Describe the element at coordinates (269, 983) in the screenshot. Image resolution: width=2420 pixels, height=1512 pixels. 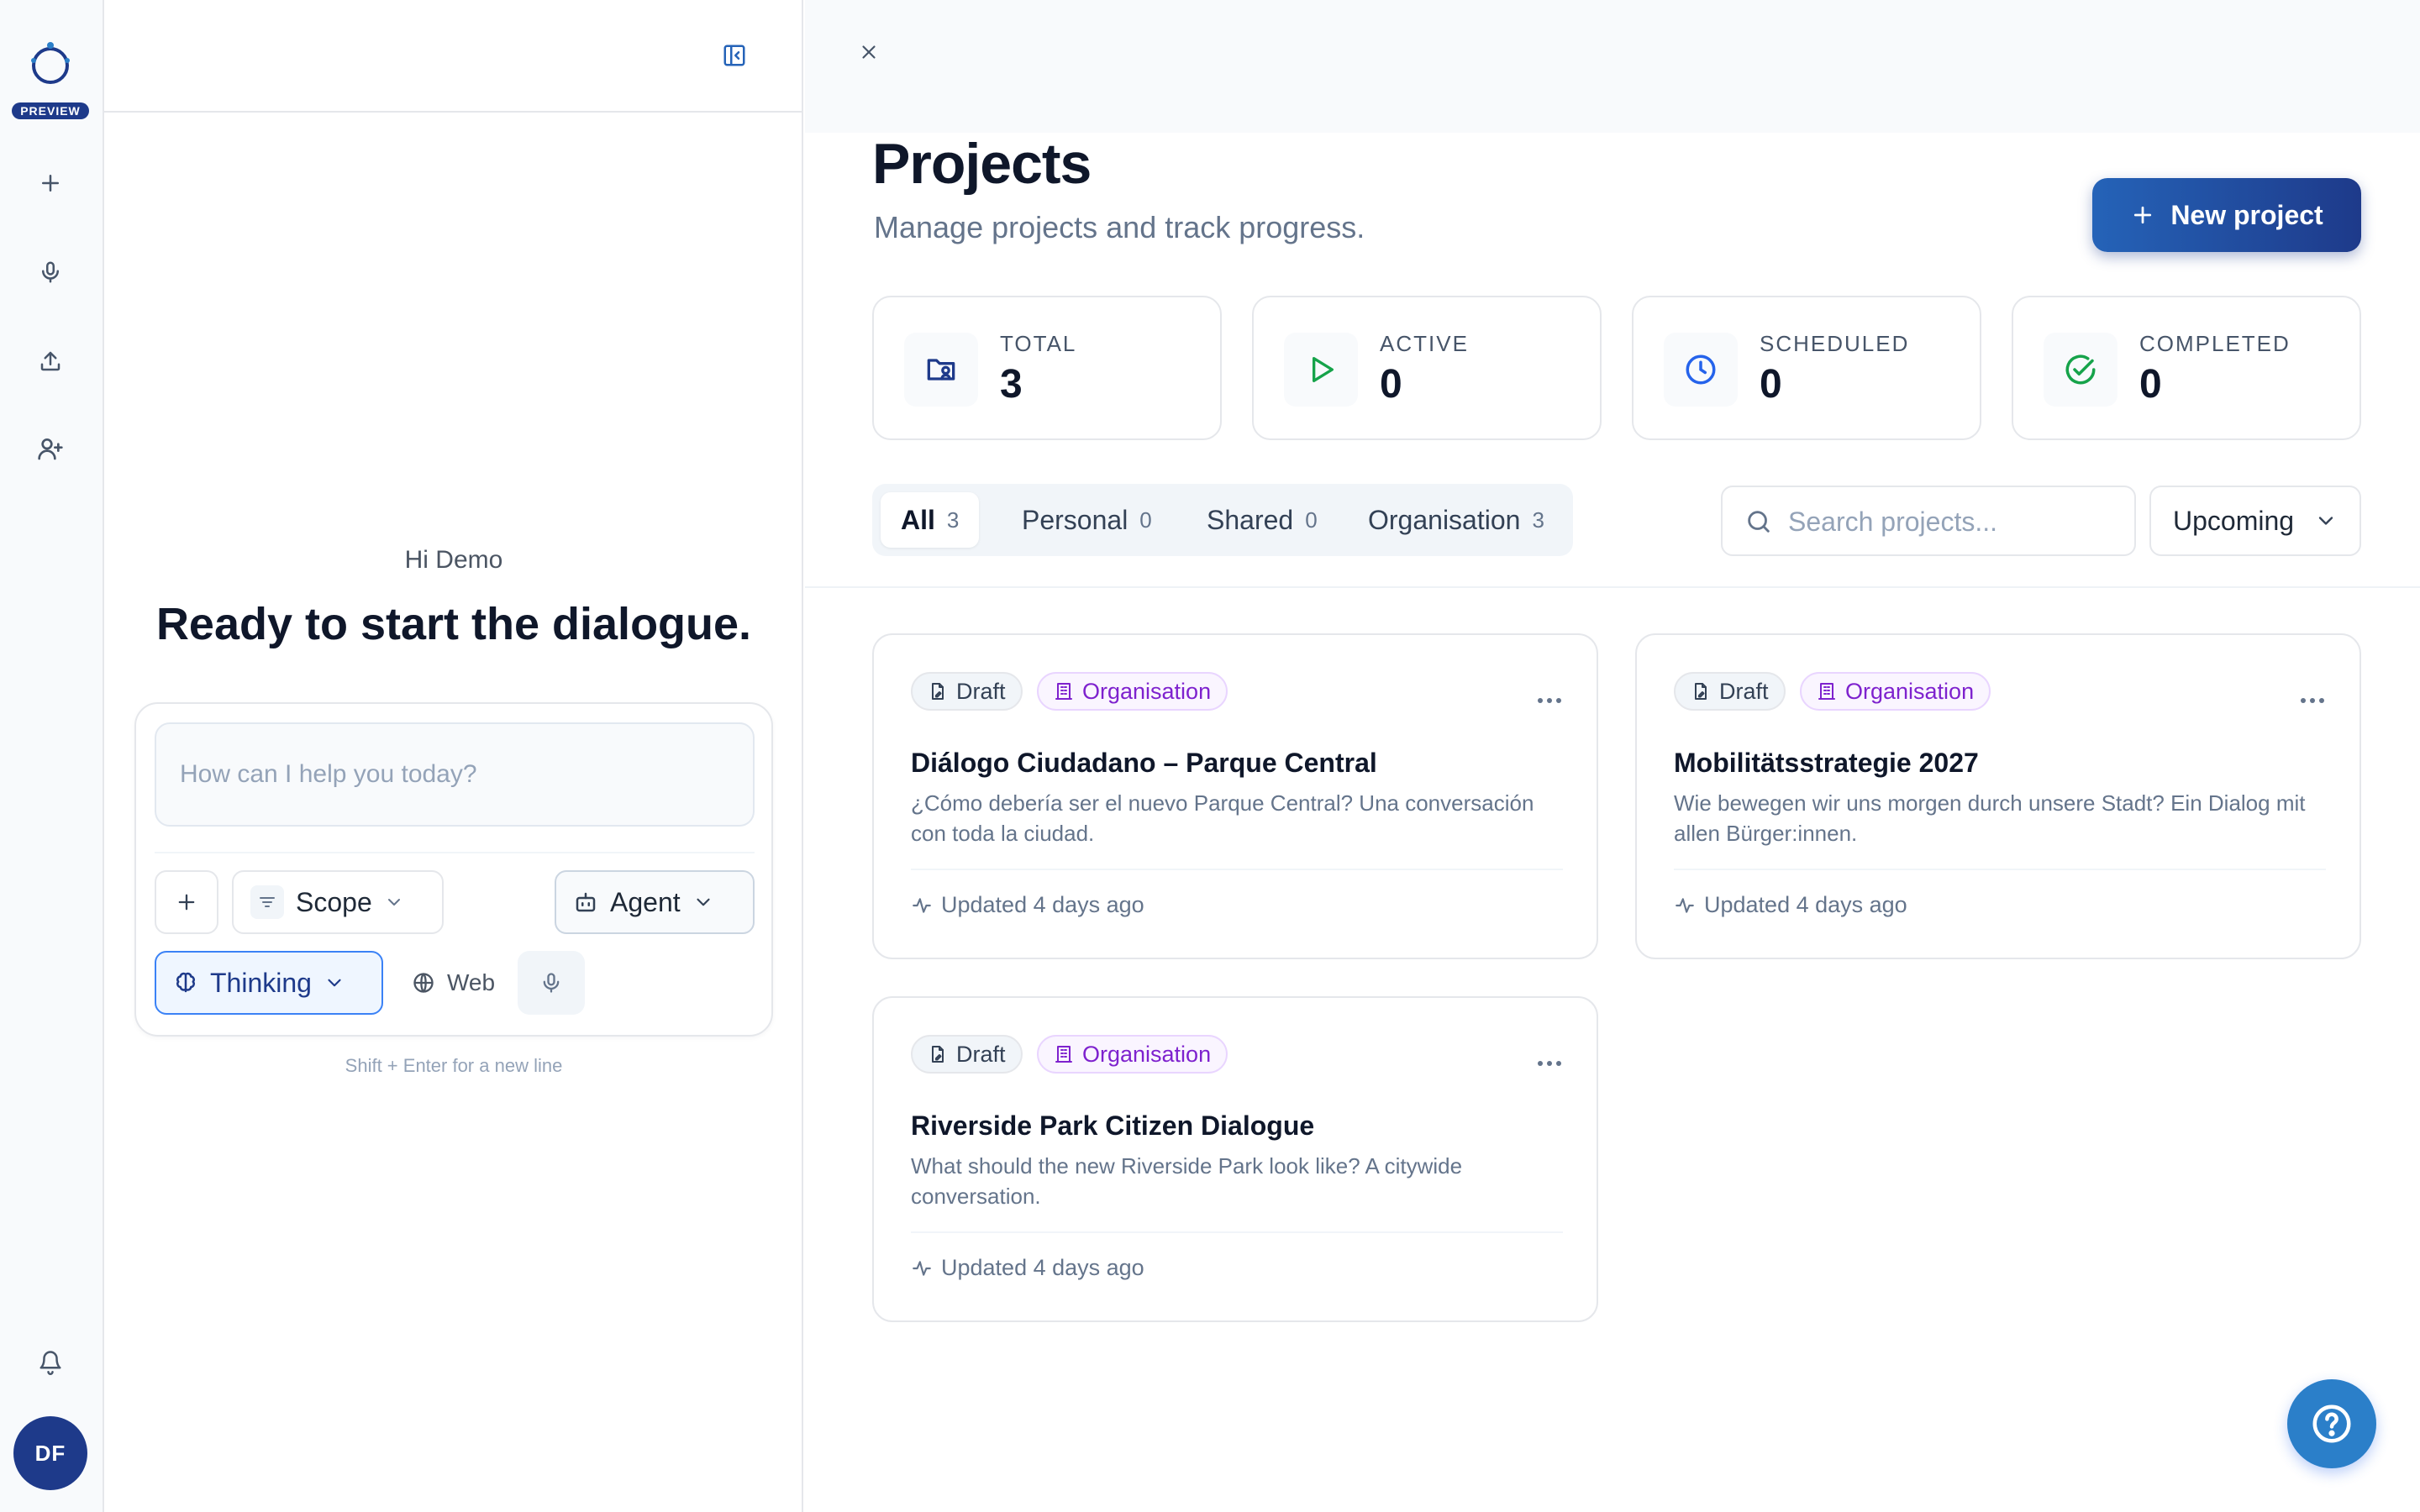
I see `thinking-dropdown: Thinking` at that location.